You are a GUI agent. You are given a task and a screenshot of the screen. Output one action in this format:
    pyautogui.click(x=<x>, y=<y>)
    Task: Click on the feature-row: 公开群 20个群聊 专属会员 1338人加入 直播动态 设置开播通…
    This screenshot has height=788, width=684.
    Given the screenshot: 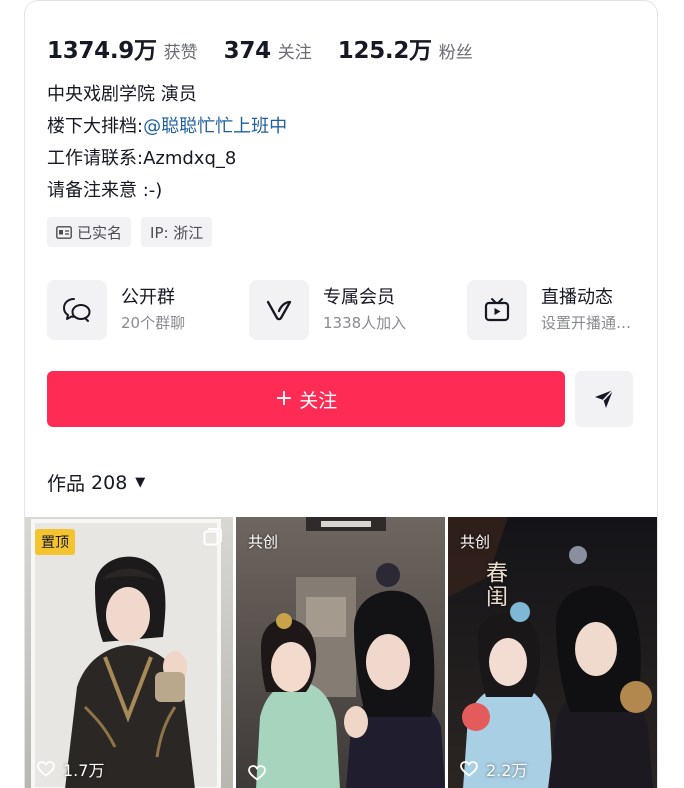 What is the action you would take?
    pyautogui.click(x=347, y=310)
    